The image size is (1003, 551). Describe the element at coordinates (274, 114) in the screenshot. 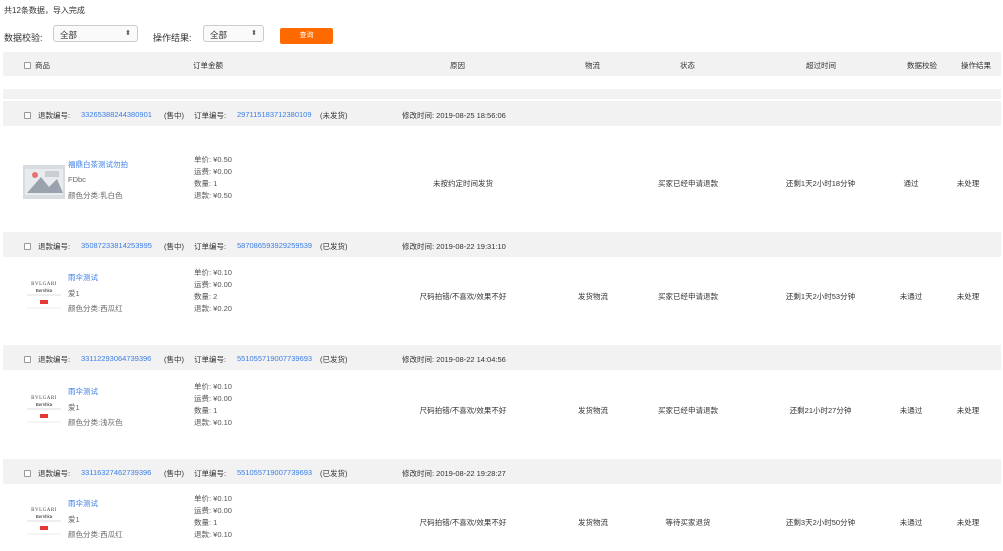

I see `order-no-link: 297115183712380109` at that location.